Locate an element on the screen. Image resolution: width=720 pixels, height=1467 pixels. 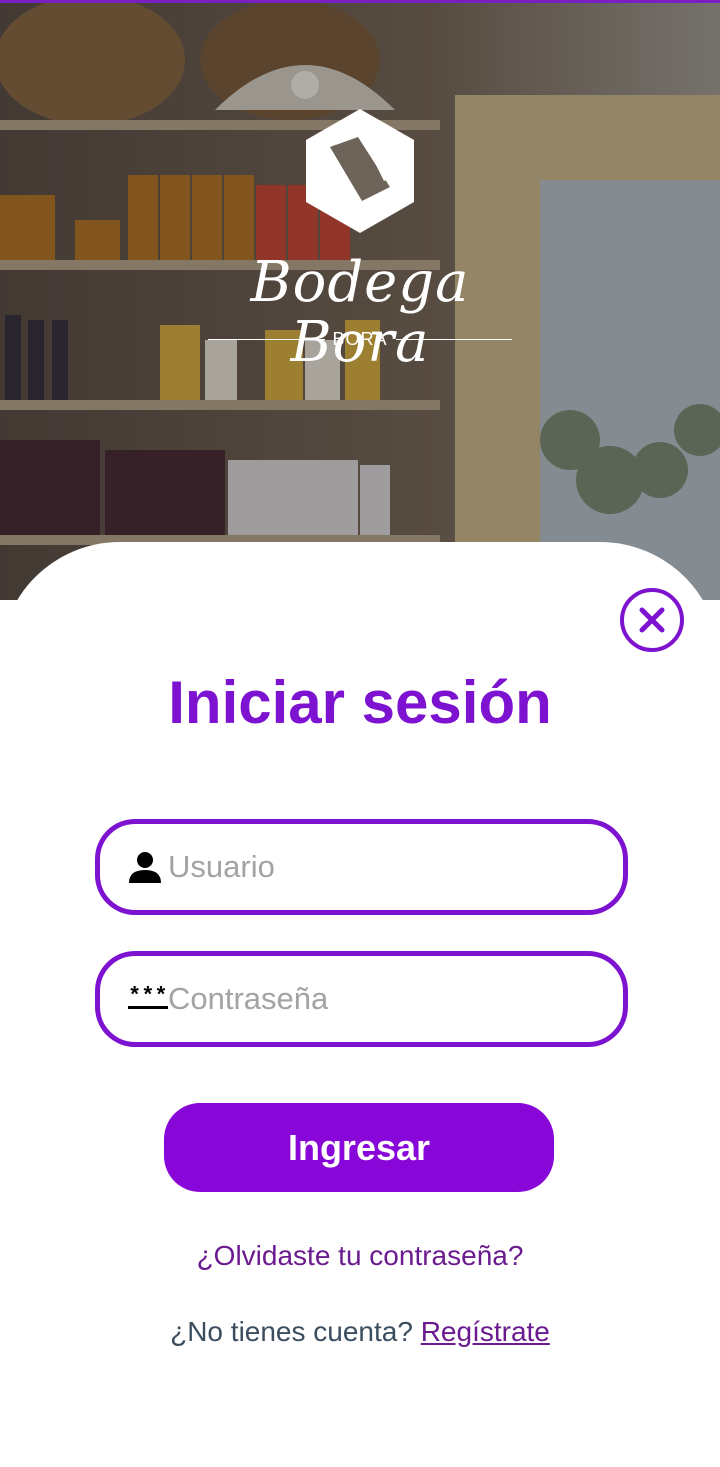
username-field is located at coordinates (361, 867).